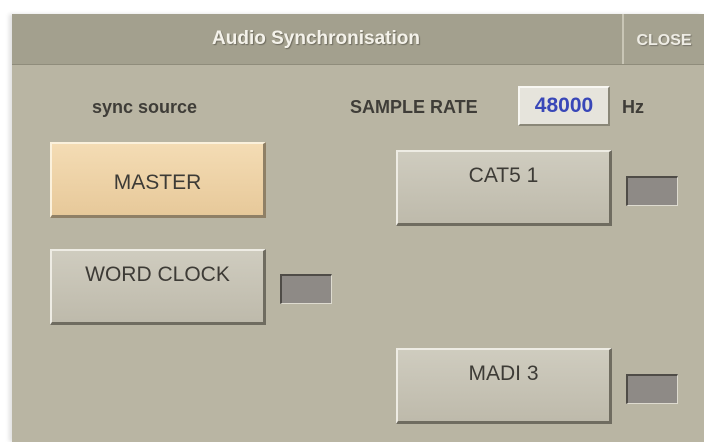 This screenshot has height=442, width=704. I want to click on dialog-title: Audio Synchronisation, so click(316, 38).